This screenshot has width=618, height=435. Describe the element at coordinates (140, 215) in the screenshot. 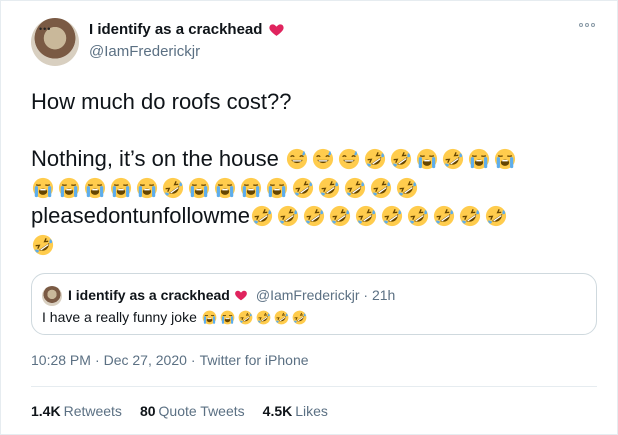

I see `tweet-line-4-text: pleasedontunfollowme` at that location.